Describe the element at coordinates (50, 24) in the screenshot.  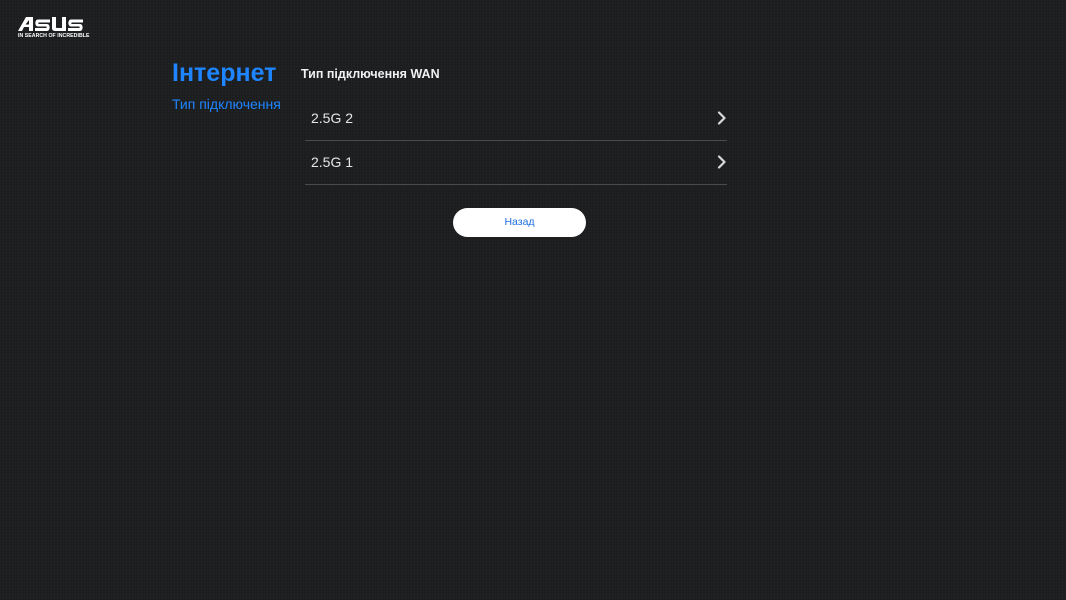
I see `asus-logo-mark` at that location.